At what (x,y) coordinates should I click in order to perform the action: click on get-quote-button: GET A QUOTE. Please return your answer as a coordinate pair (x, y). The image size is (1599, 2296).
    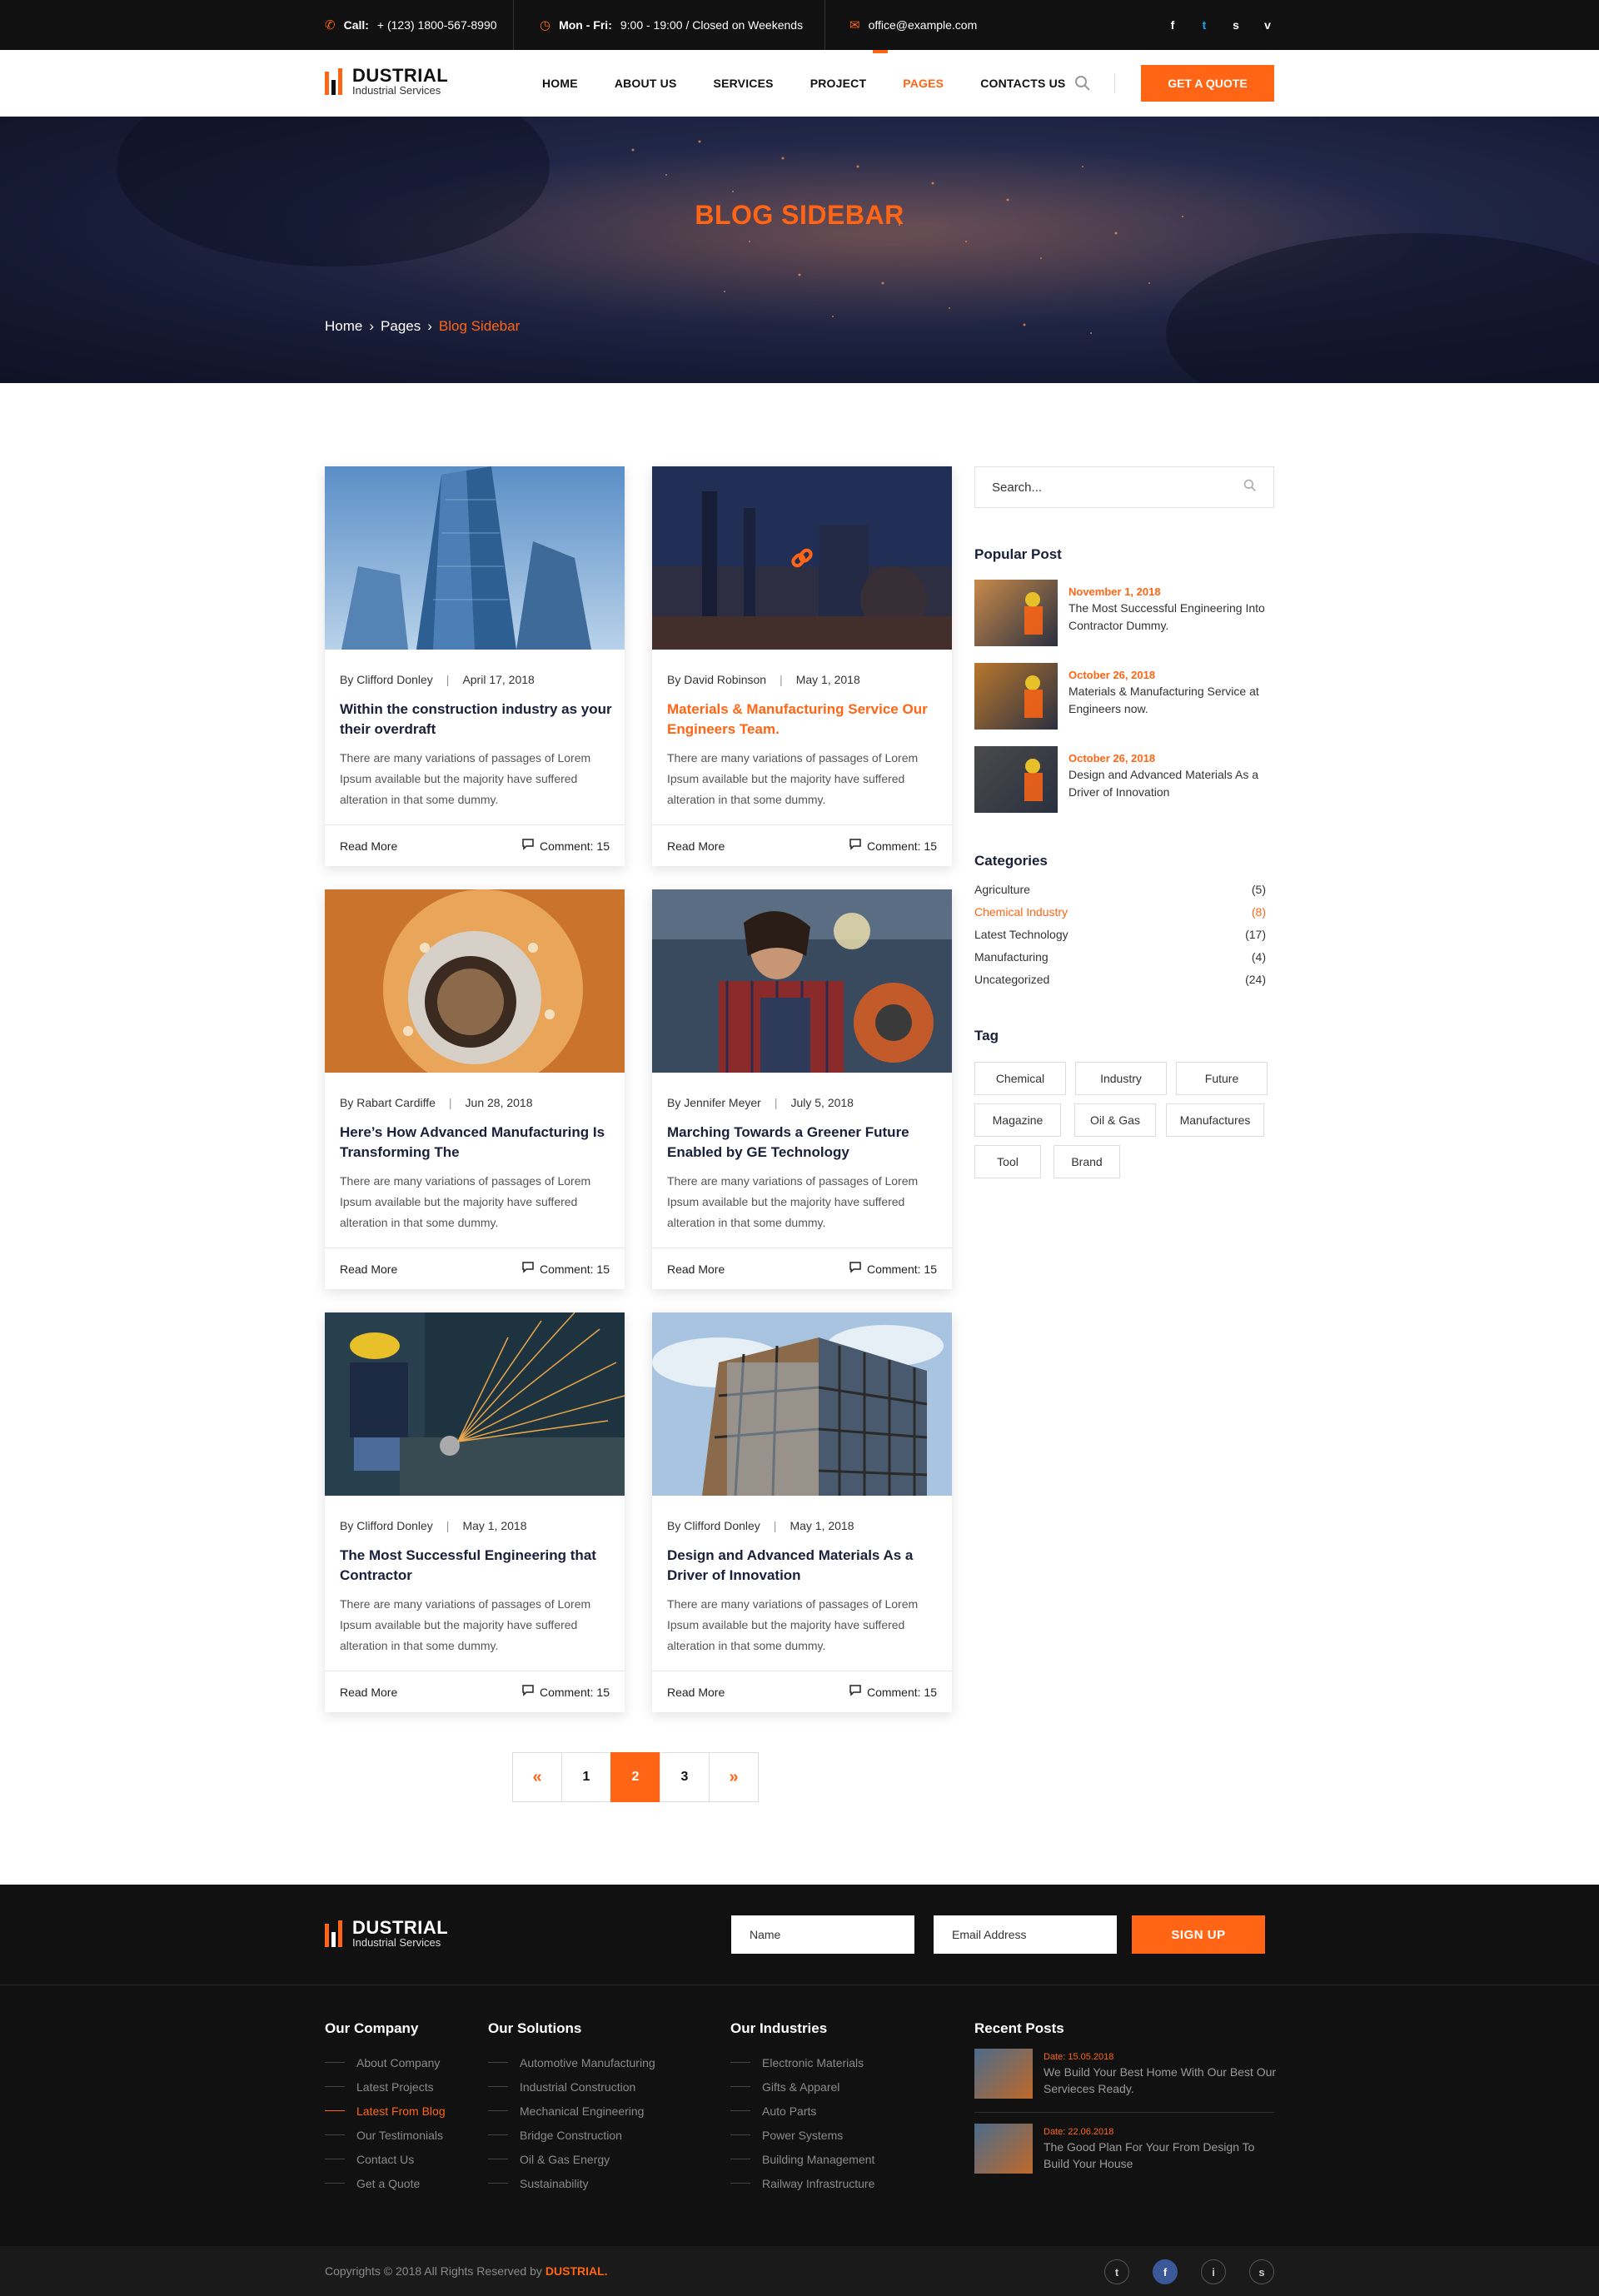
    Looking at the image, I should click on (1207, 84).